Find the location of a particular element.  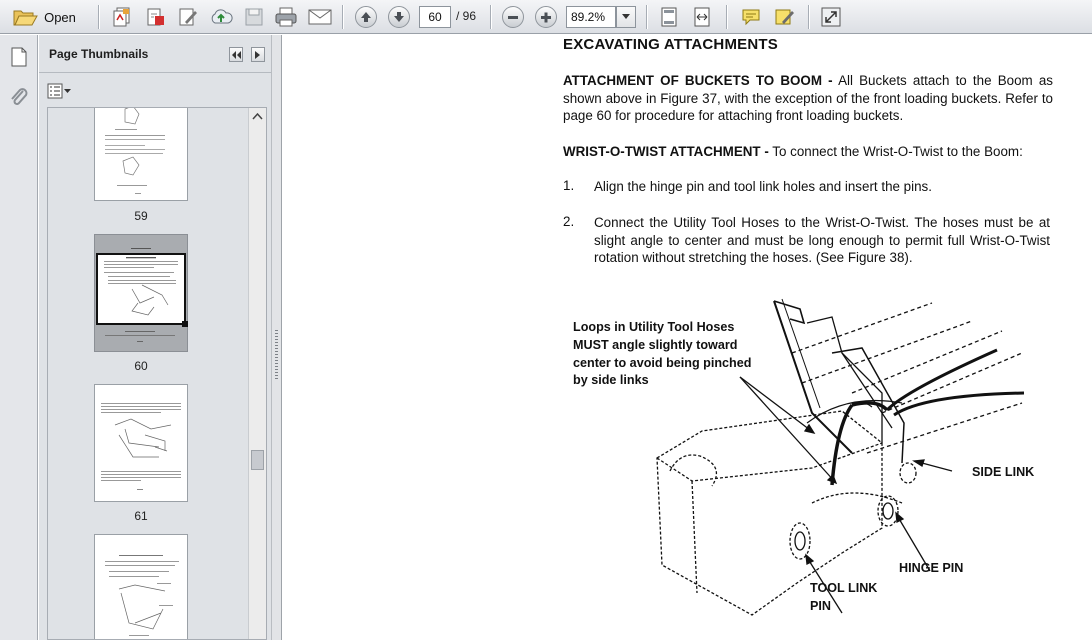

fit-page-icon is located at coordinates (669, 17).